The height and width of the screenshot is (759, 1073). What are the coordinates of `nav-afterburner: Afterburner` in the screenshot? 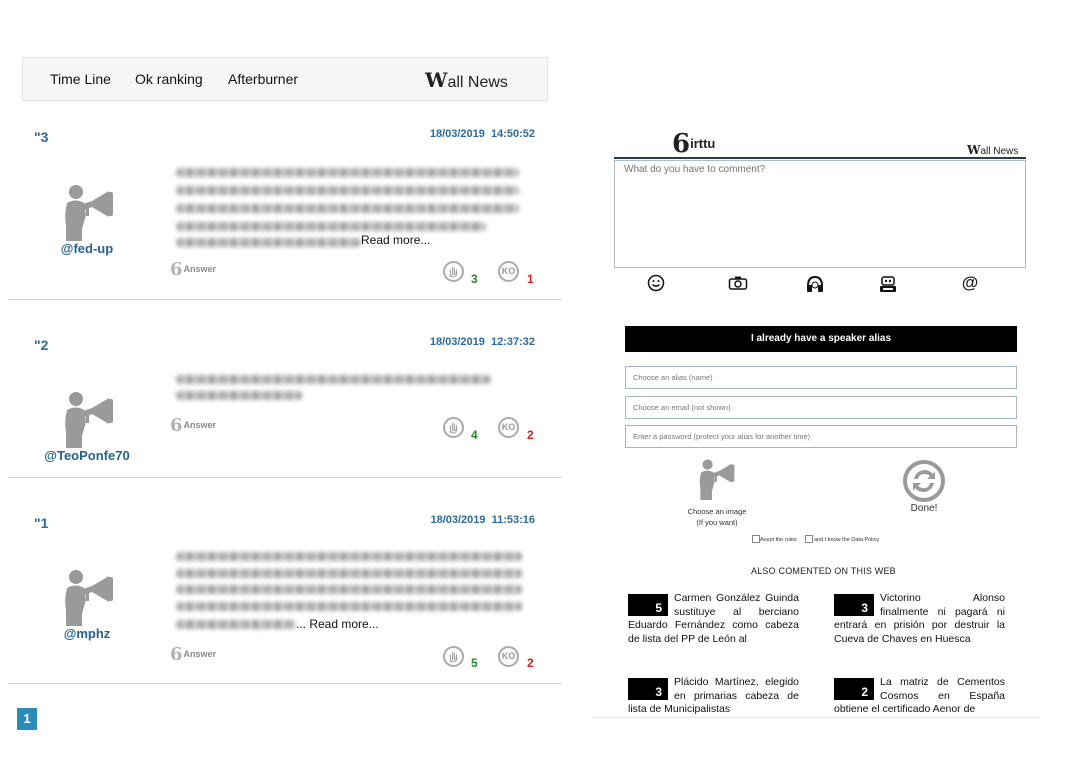 It's located at (263, 79).